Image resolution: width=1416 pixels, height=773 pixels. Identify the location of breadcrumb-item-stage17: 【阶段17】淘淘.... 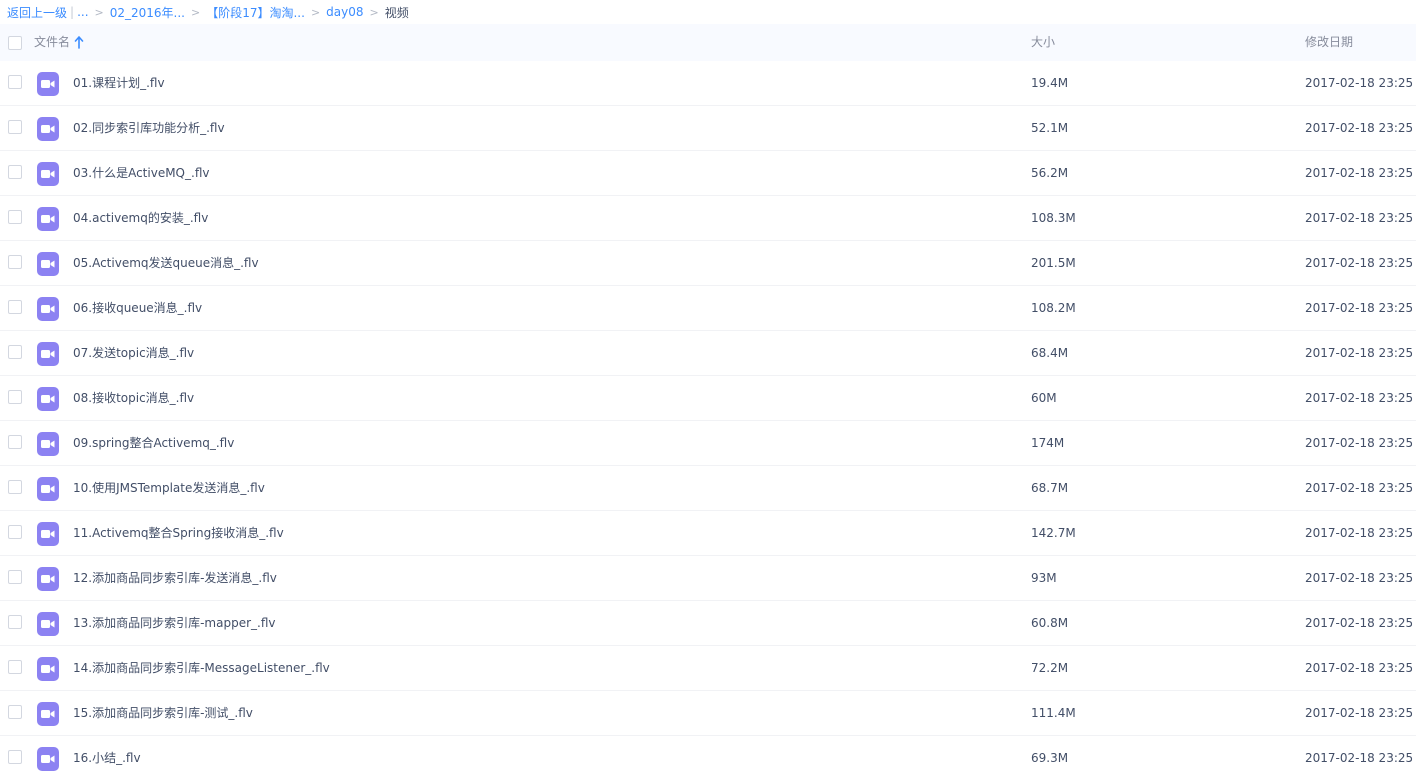
(255, 12).